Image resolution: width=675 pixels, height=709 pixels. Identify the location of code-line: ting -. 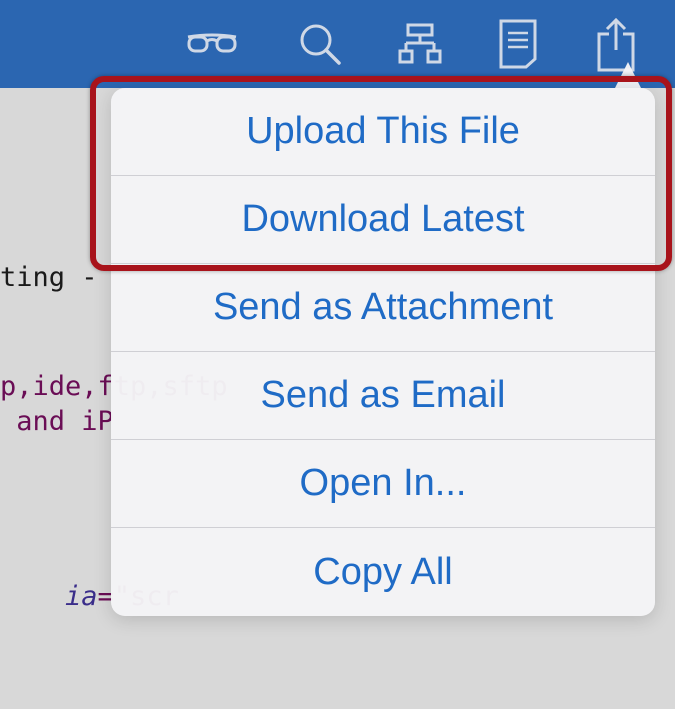
(57, 277).